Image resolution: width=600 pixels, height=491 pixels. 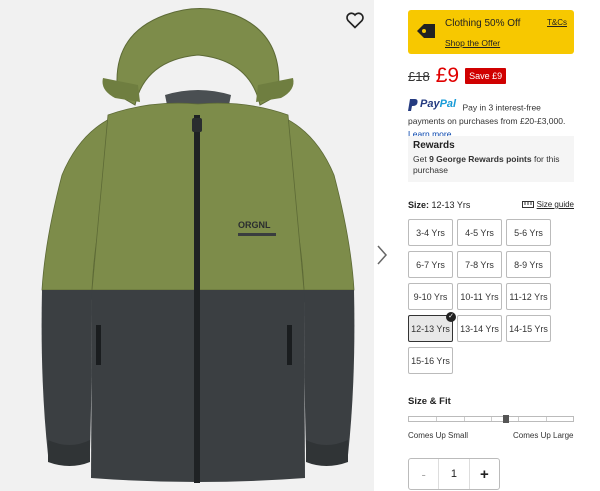 What do you see at coordinates (451, 317) in the screenshot?
I see `selected-check-icon: ✓` at bounding box center [451, 317].